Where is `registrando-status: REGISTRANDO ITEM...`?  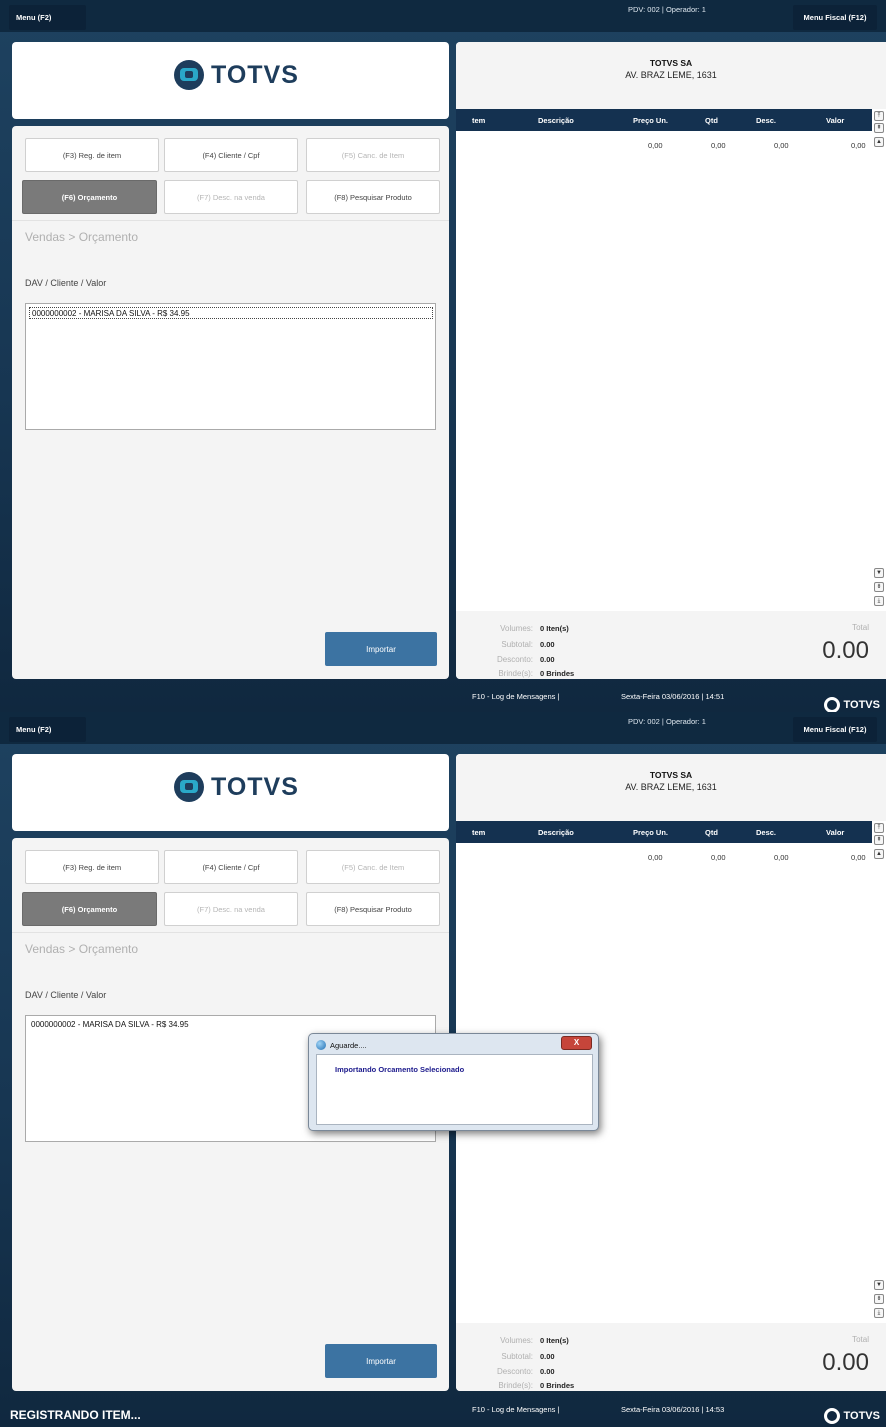
registrando-status: REGISTRANDO ITEM... is located at coordinates (75, 1415).